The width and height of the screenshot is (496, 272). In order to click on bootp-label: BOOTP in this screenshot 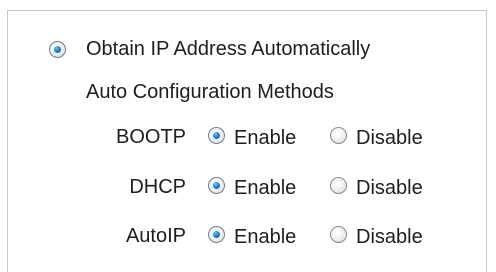, I will do `click(150, 137)`.